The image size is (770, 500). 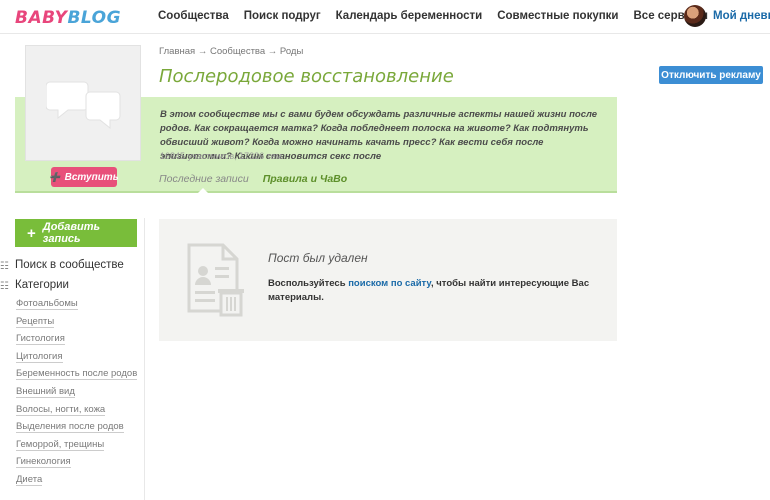 I want to click on breadcrumb: Главная → Сообщества → Роды, so click(x=231, y=51).